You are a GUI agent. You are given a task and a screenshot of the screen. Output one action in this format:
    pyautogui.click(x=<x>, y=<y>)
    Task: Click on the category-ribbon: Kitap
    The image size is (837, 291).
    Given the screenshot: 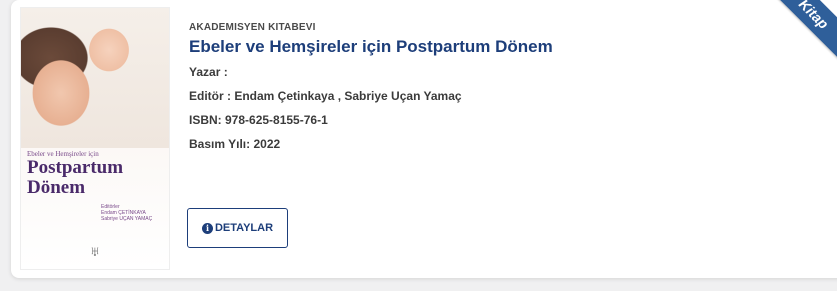 What is the action you would take?
    pyautogui.click(x=804, y=42)
    